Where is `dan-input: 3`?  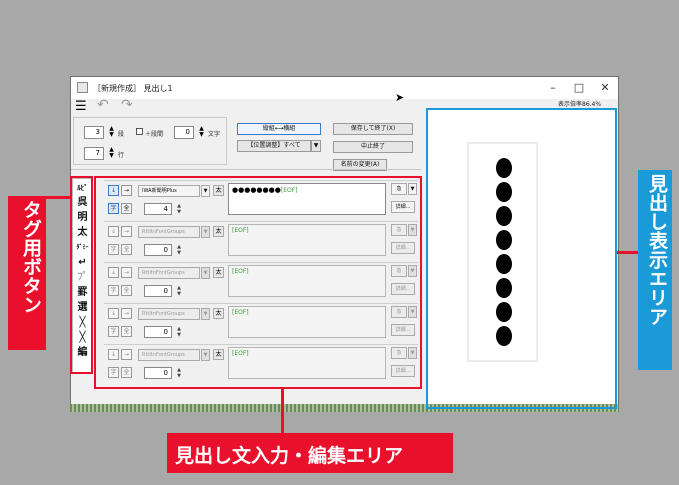
dan-input: 3 is located at coordinates (94, 132).